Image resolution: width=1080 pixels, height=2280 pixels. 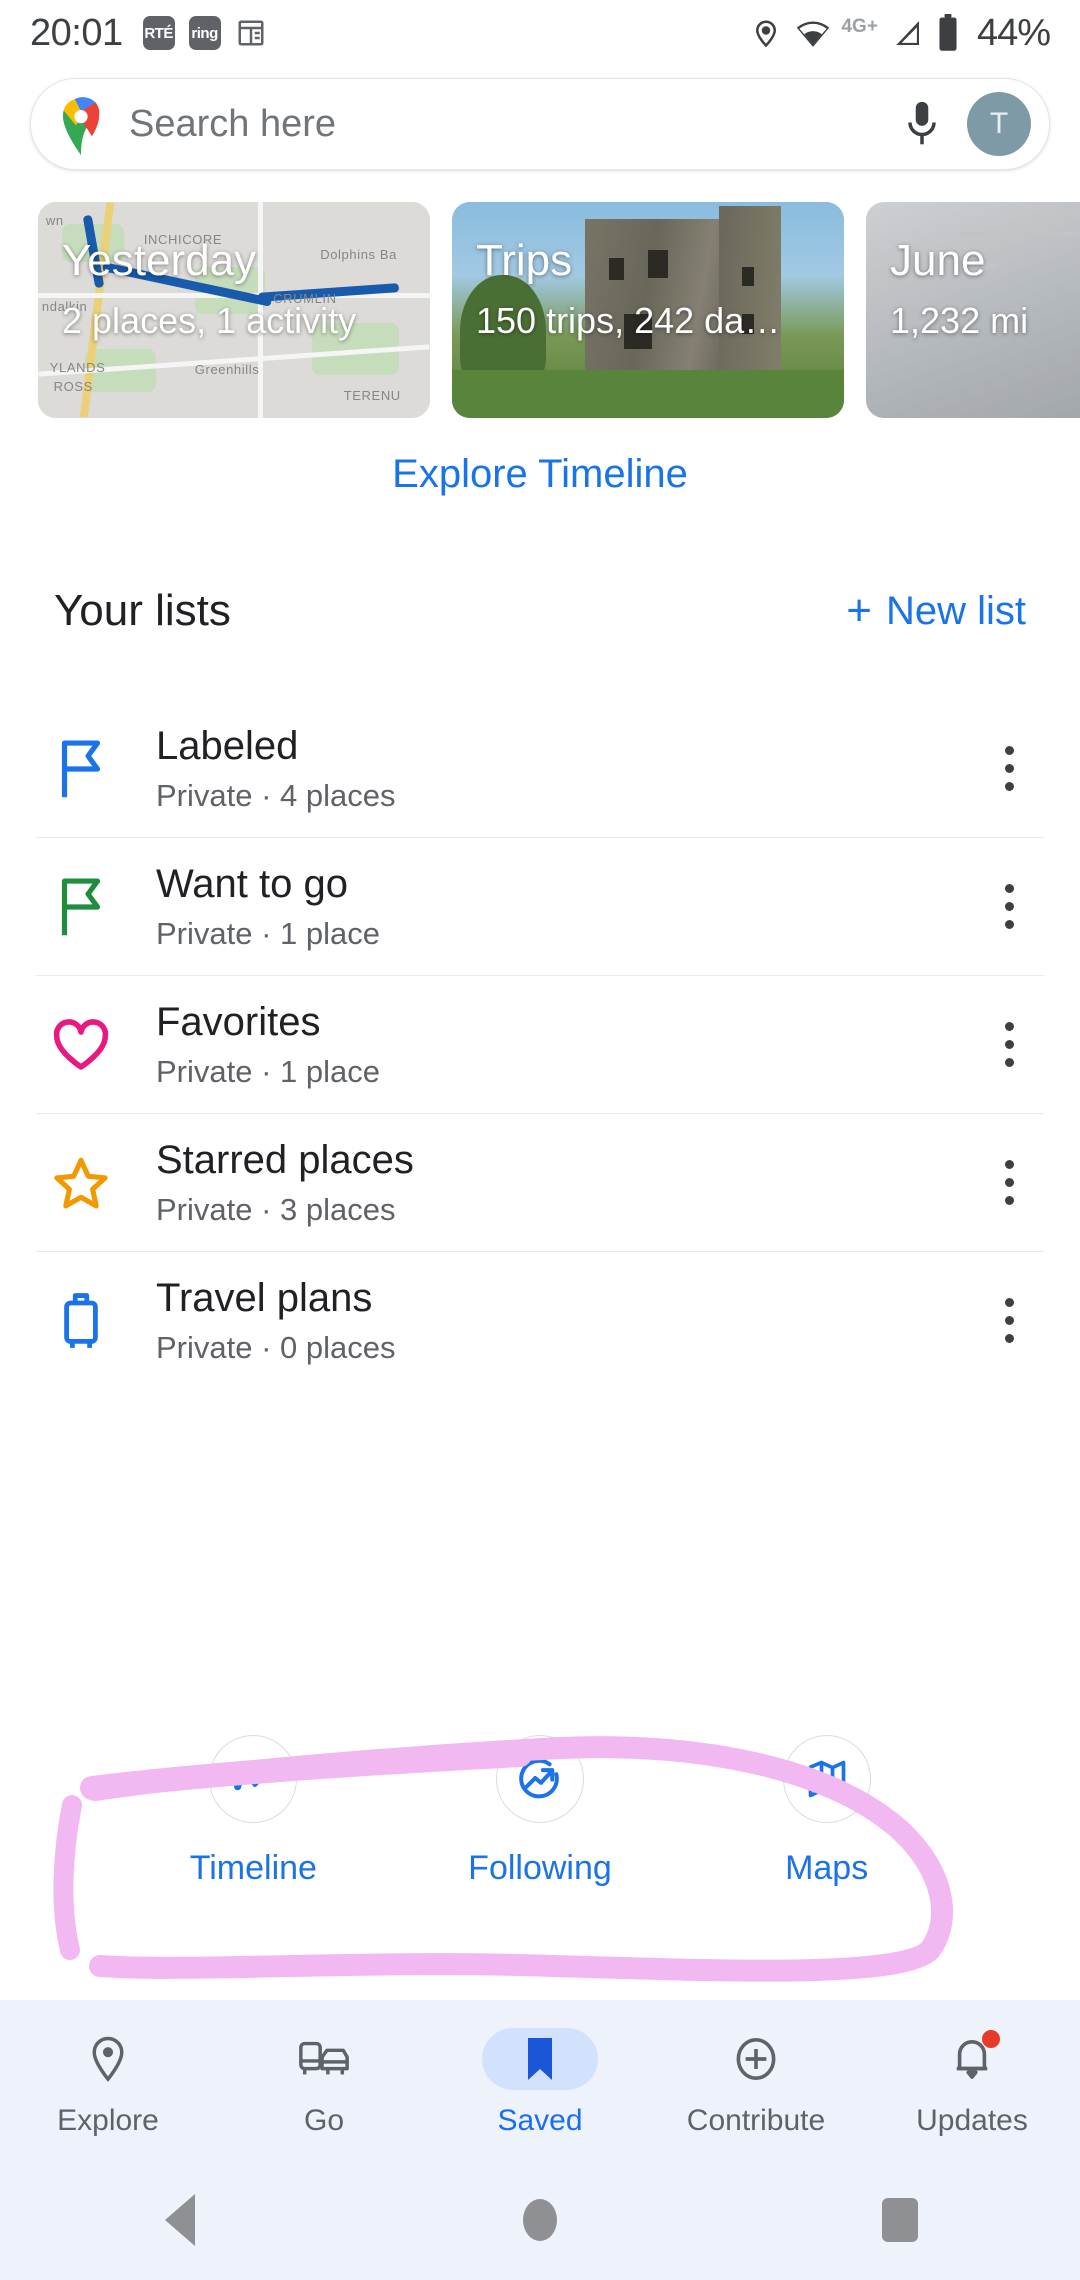 What do you see at coordinates (264, 1297) in the screenshot?
I see `list-item-name: Travel plans` at bounding box center [264, 1297].